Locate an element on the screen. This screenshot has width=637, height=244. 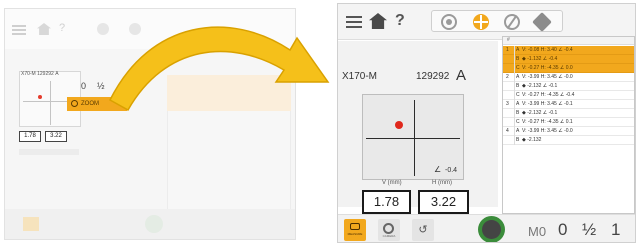
curved-arrow-icon is located at coordinates (219, 69).